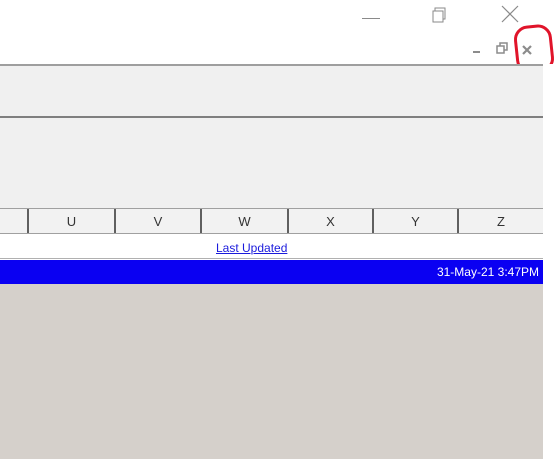 The width and height of the screenshot is (557, 459). What do you see at coordinates (72, 221) in the screenshot?
I see `column-header-u: U` at bounding box center [72, 221].